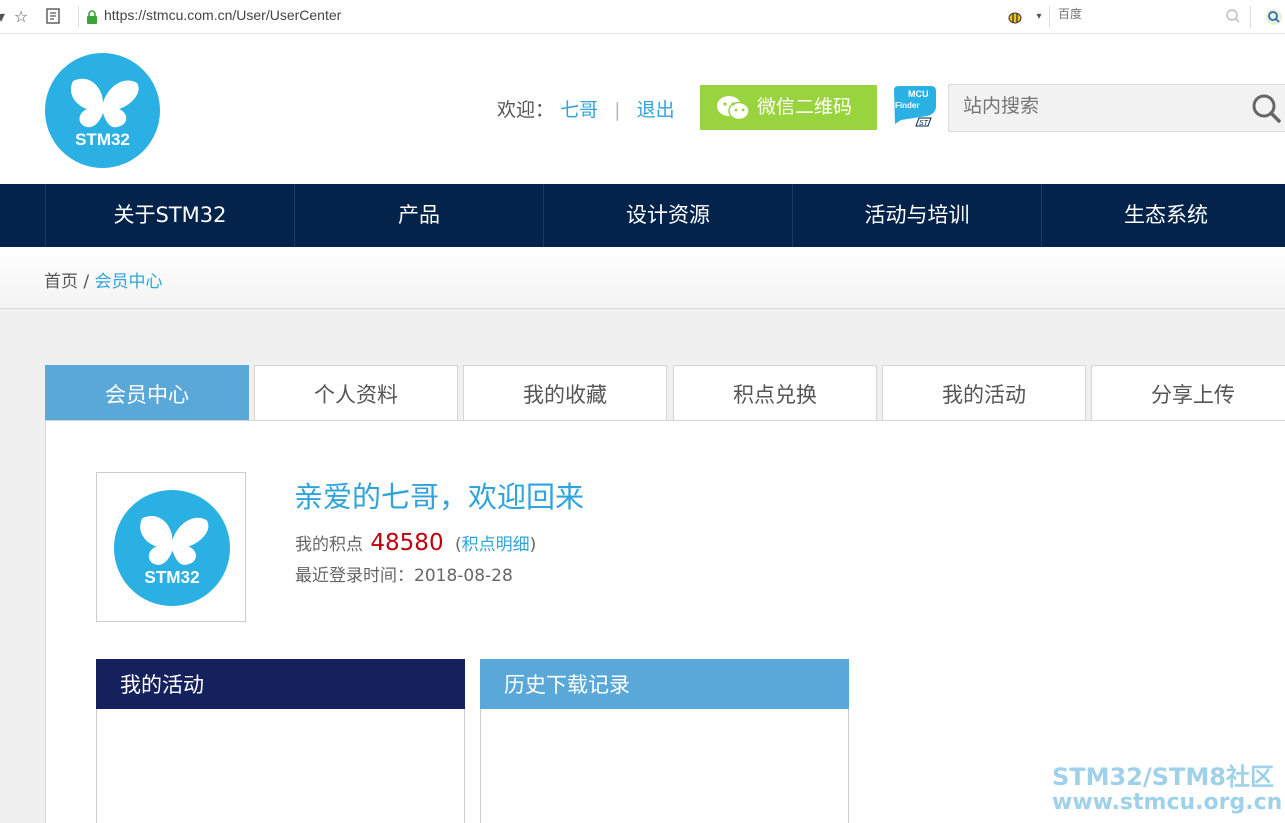  Describe the element at coordinates (454, 15) in the screenshot. I see `url-input` at that location.